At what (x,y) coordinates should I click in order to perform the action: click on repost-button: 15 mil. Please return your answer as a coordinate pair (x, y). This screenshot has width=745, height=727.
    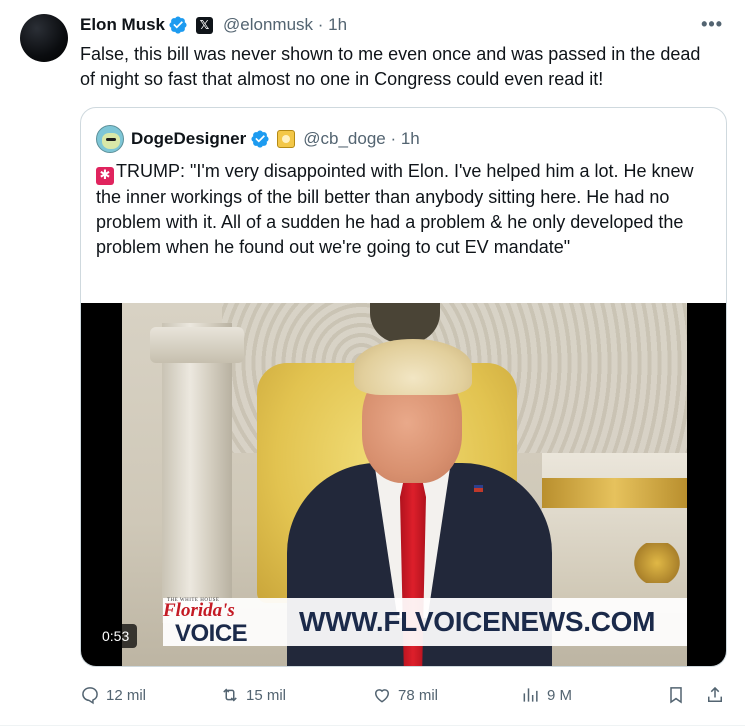
    Looking at the image, I should click on (253, 695).